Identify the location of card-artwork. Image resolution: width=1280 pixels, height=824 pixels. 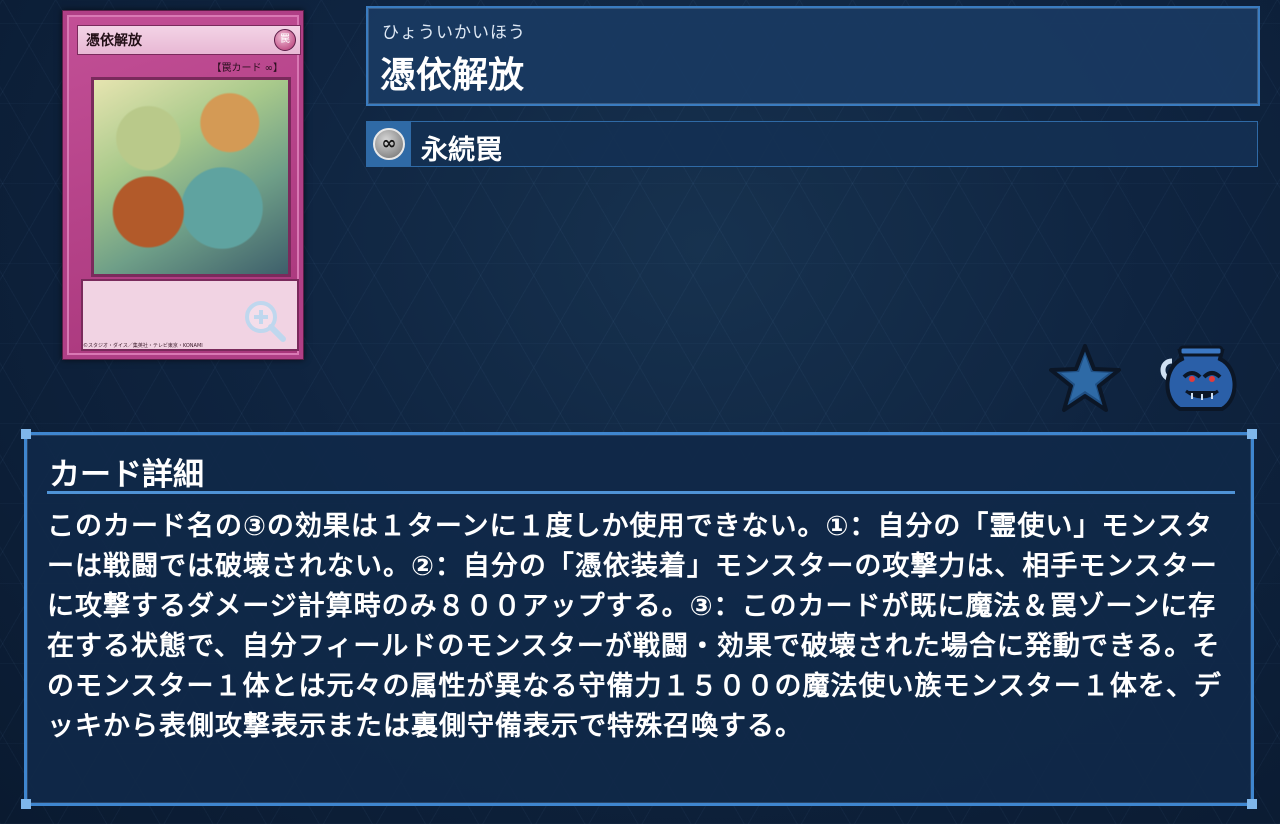
(191, 177).